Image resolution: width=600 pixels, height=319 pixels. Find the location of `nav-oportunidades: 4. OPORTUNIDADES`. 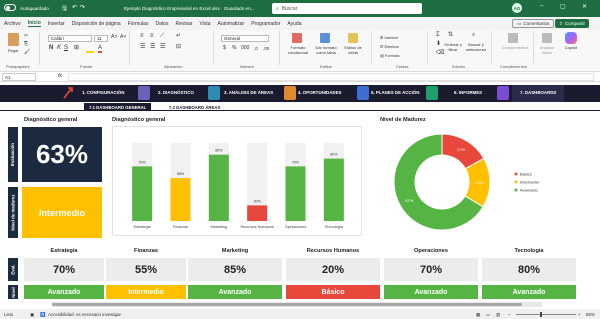

nav-oportunidades: 4. OPORTUNIDADES is located at coordinates (319, 92).